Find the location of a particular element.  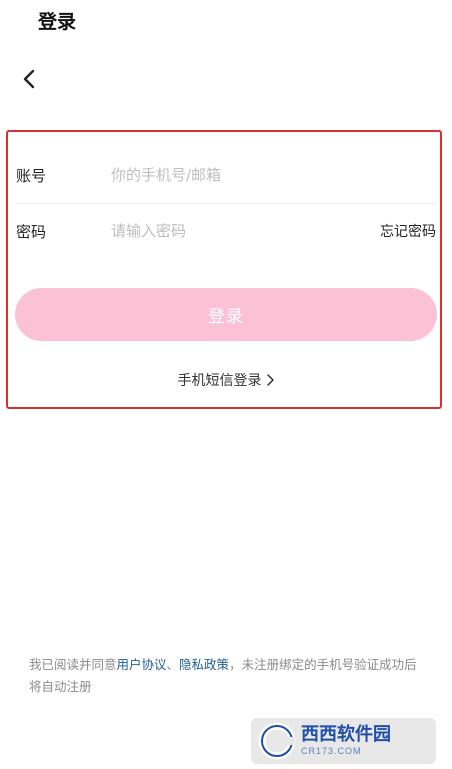

password-row: 密码 忘记密码 is located at coordinates (226, 231).